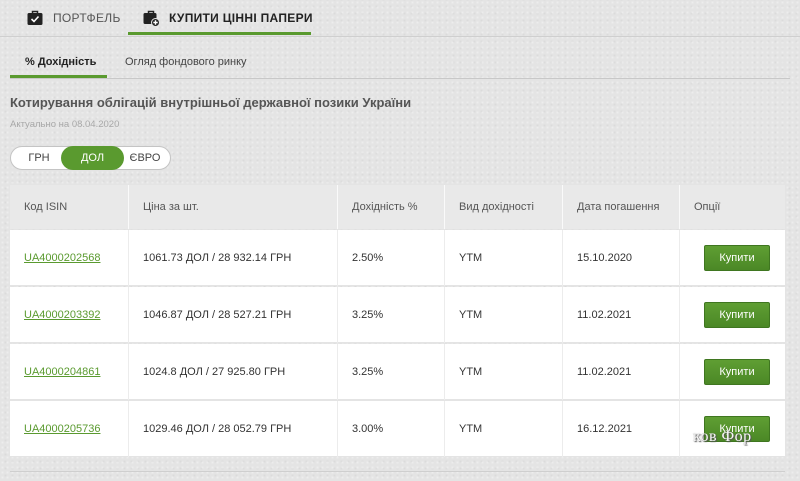  I want to click on yield-cell: 3.00%, so click(391, 429).